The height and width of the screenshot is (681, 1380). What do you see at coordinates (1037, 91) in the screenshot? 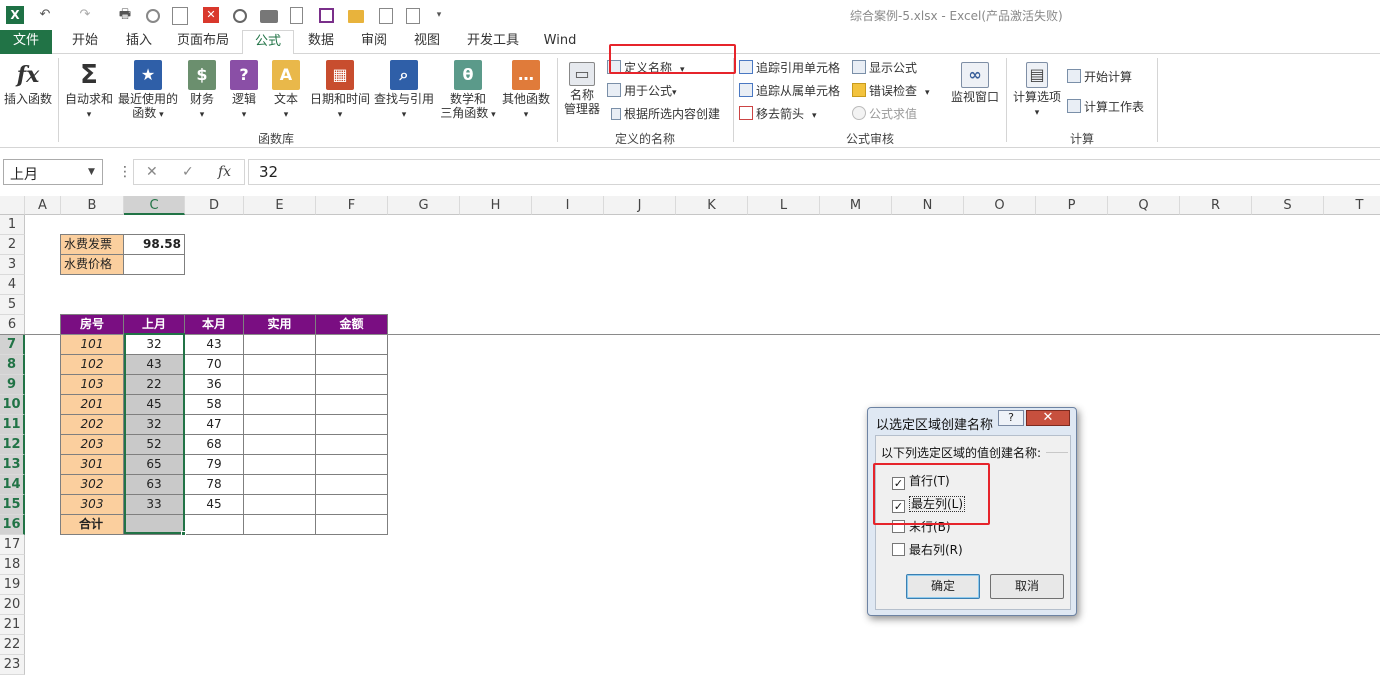
I see `calc-options-button: ▤ 计算选项 ▾` at bounding box center [1037, 91].